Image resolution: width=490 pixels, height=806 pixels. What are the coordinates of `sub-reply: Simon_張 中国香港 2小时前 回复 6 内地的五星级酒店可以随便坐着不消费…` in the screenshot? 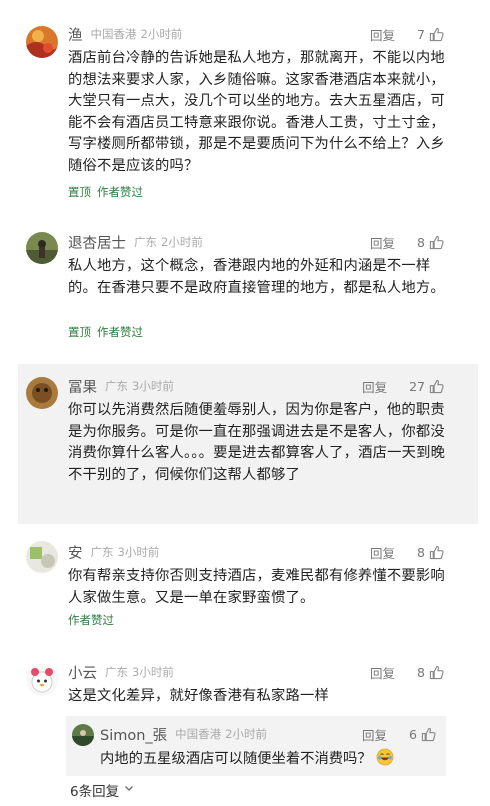 It's located at (256, 746).